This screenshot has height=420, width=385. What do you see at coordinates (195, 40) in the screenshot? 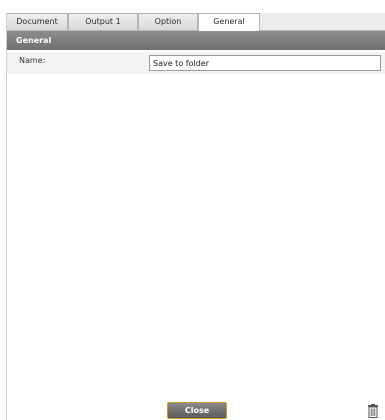
I see `section-header-general: General` at bounding box center [195, 40].